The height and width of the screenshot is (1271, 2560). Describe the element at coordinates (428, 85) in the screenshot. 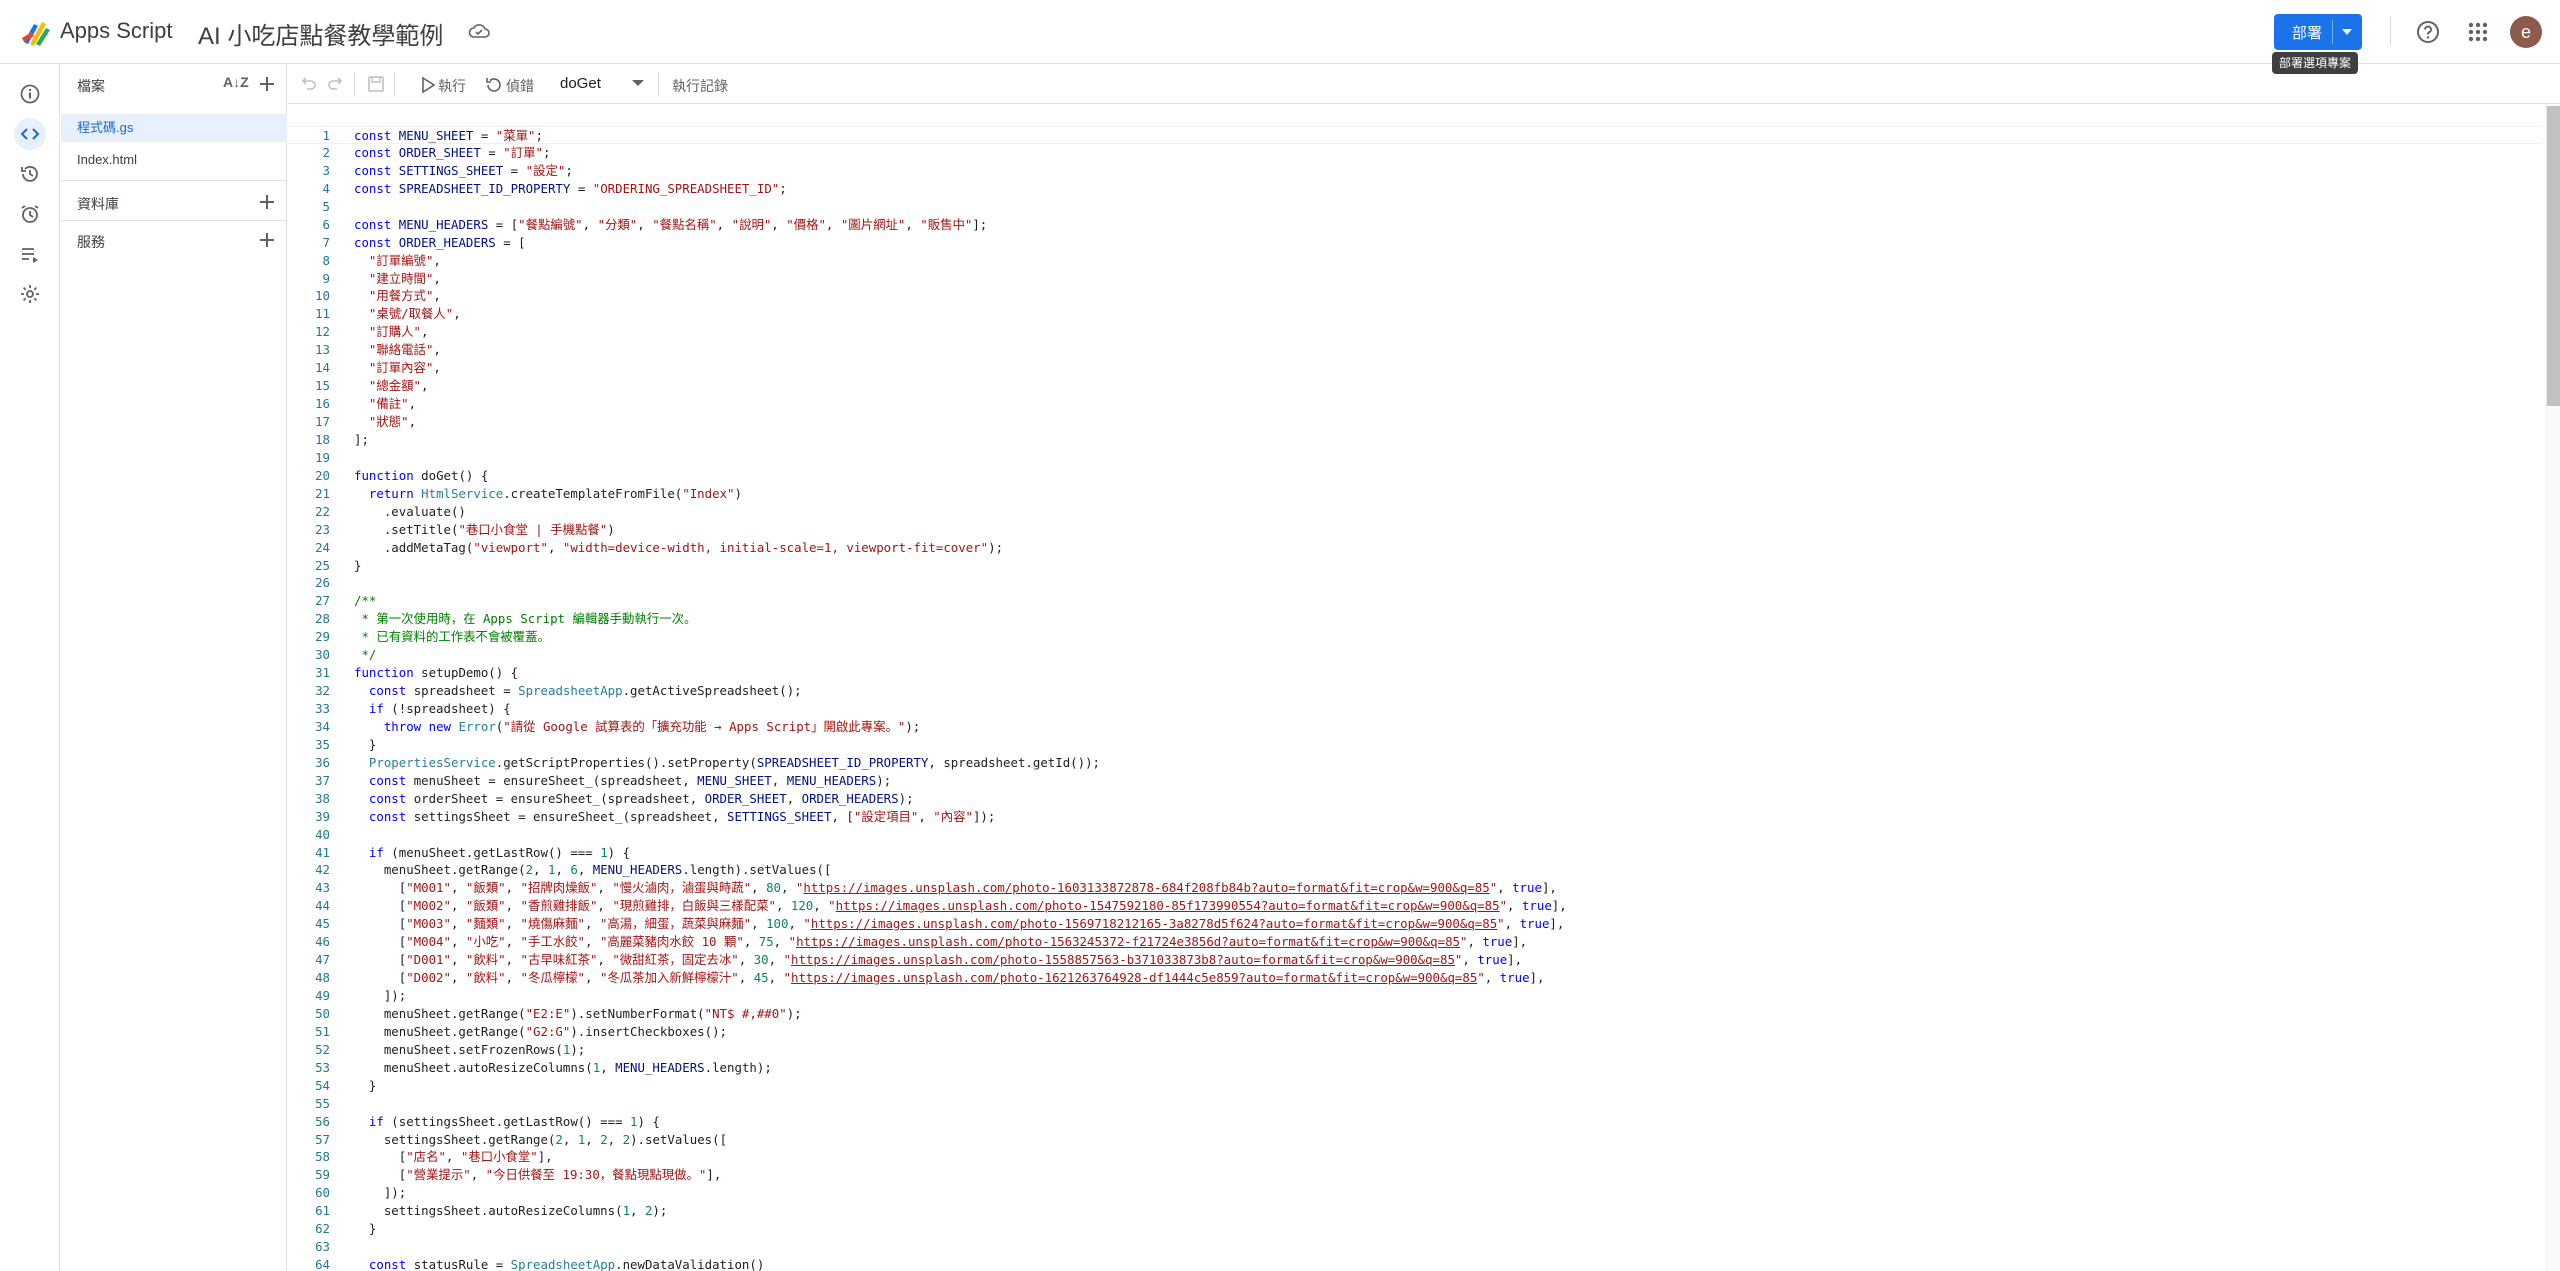

I see `run-icon` at that location.